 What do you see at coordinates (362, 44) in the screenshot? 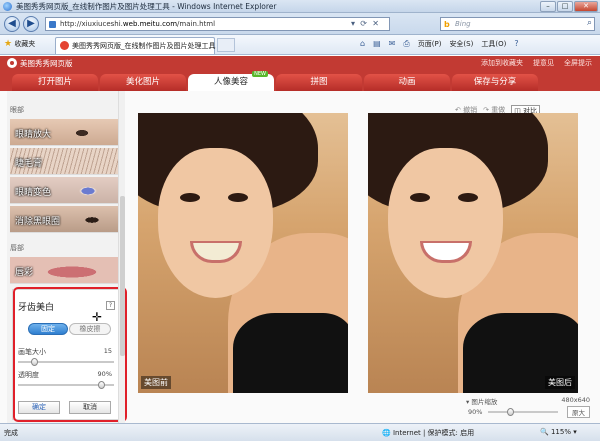
I see `home-icon: ⌂` at bounding box center [362, 44].